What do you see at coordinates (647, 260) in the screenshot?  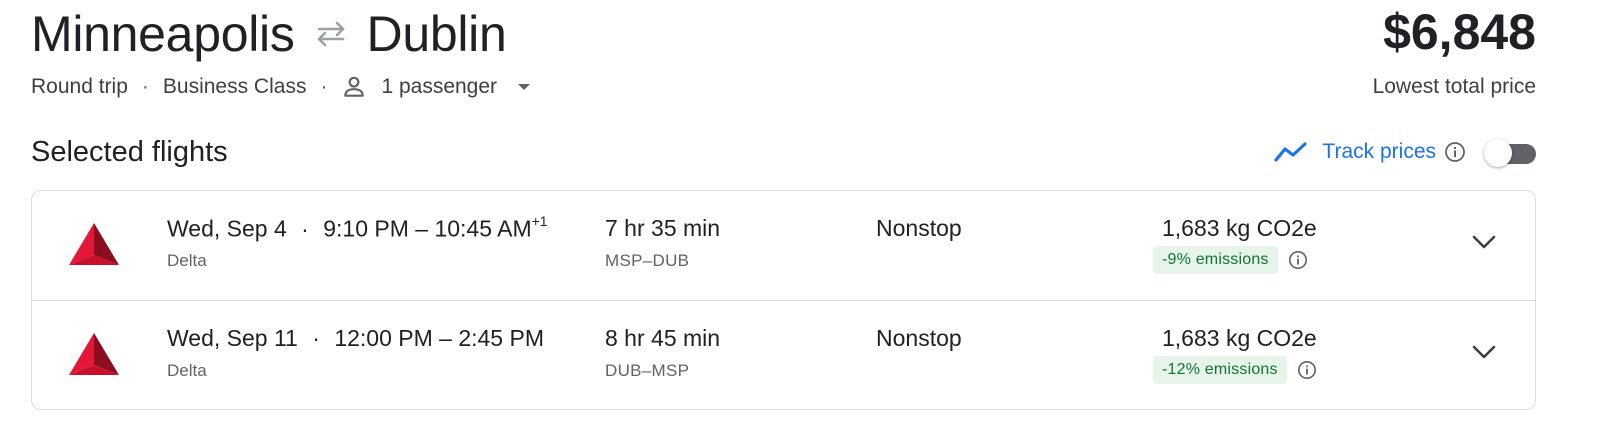 I see `airport-codes: MSP–DUB` at bounding box center [647, 260].